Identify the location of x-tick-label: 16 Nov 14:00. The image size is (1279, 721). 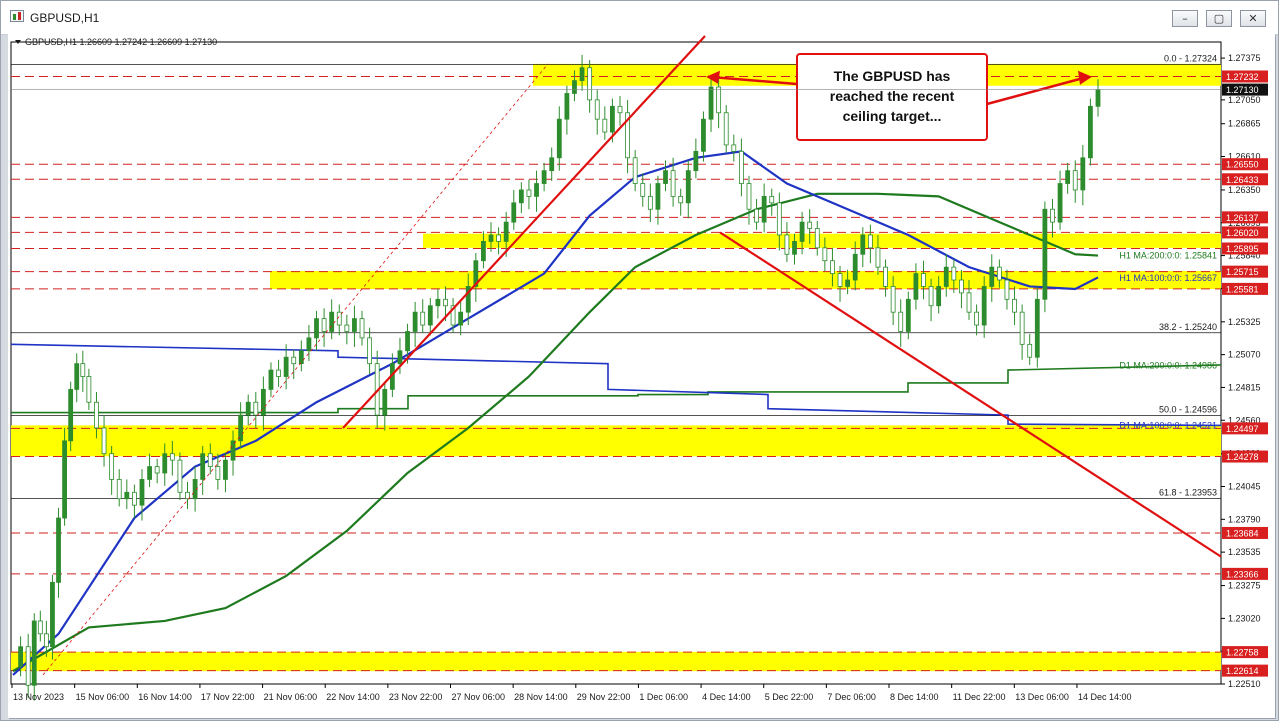
(165, 697).